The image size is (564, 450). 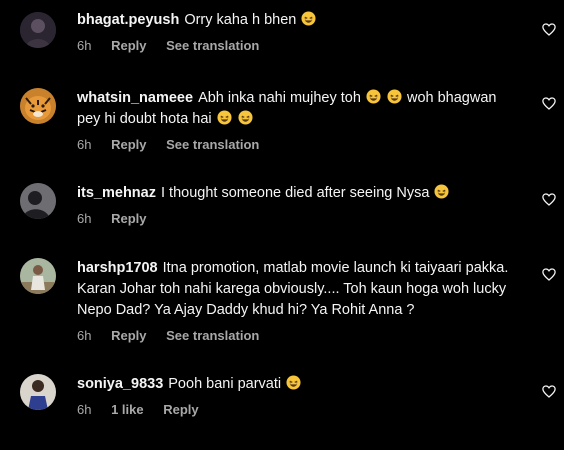 I want to click on profile-photo-person, so click(x=38, y=392).